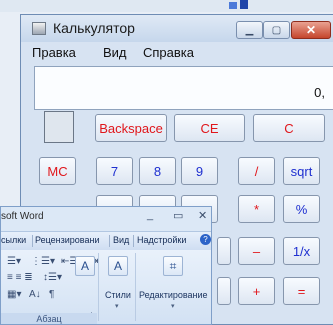  I want to click on reciprocal-button: 1/x, so click(301, 251).